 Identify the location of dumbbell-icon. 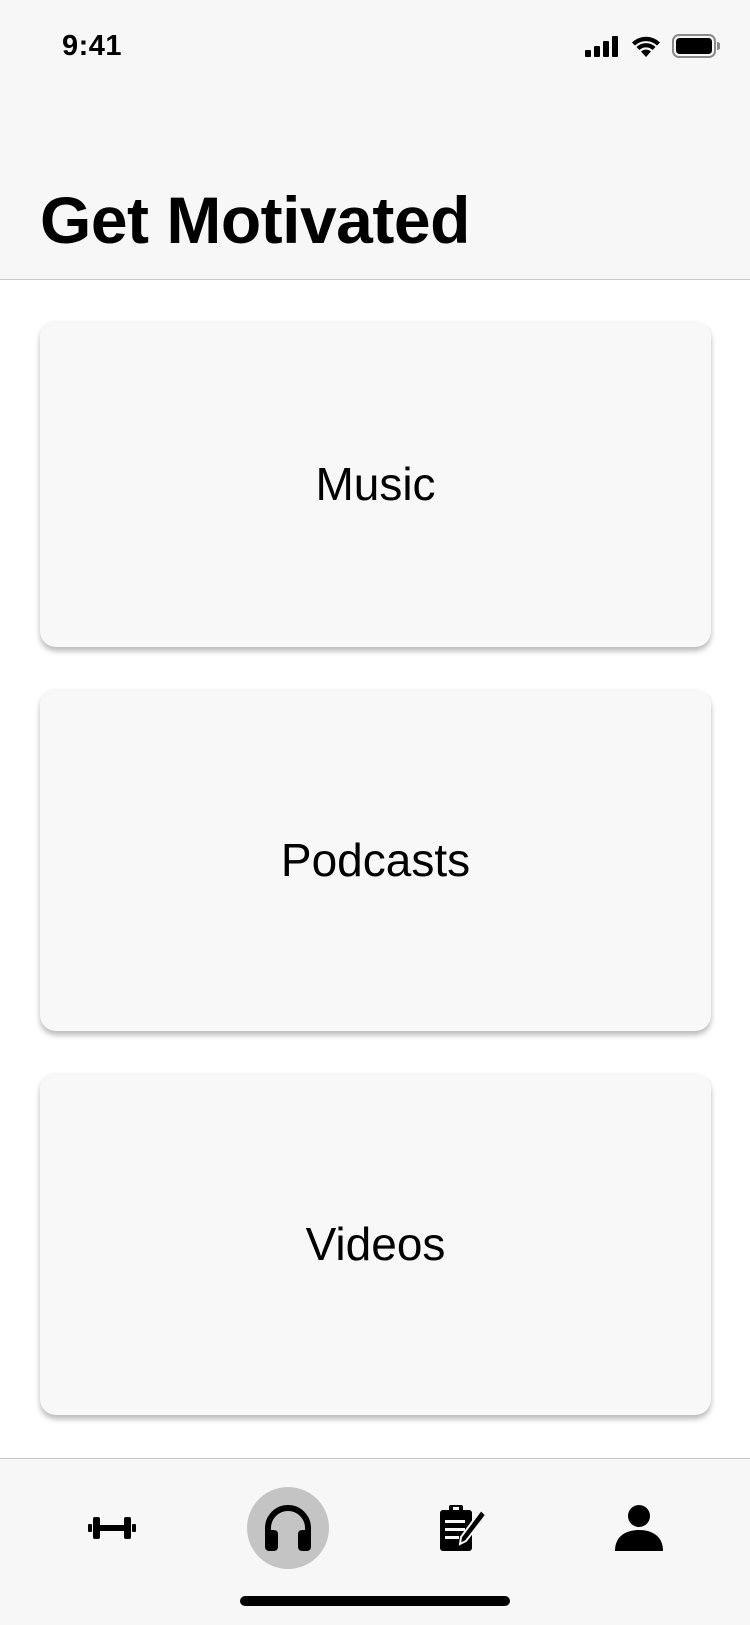
(112, 1528).